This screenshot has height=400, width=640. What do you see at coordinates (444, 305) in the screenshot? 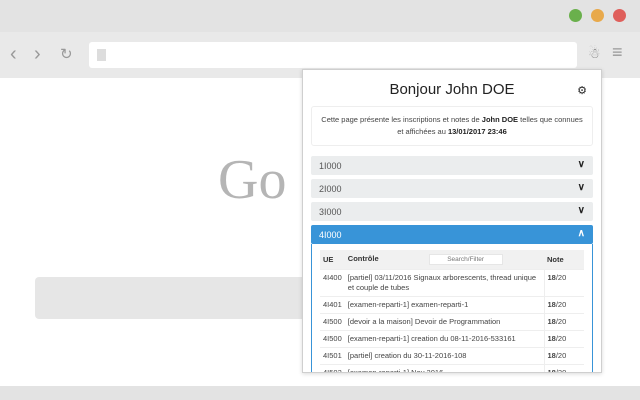
I see `row-controle: [examen-reparti-1] examen-reparti-1` at bounding box center [444, 305].